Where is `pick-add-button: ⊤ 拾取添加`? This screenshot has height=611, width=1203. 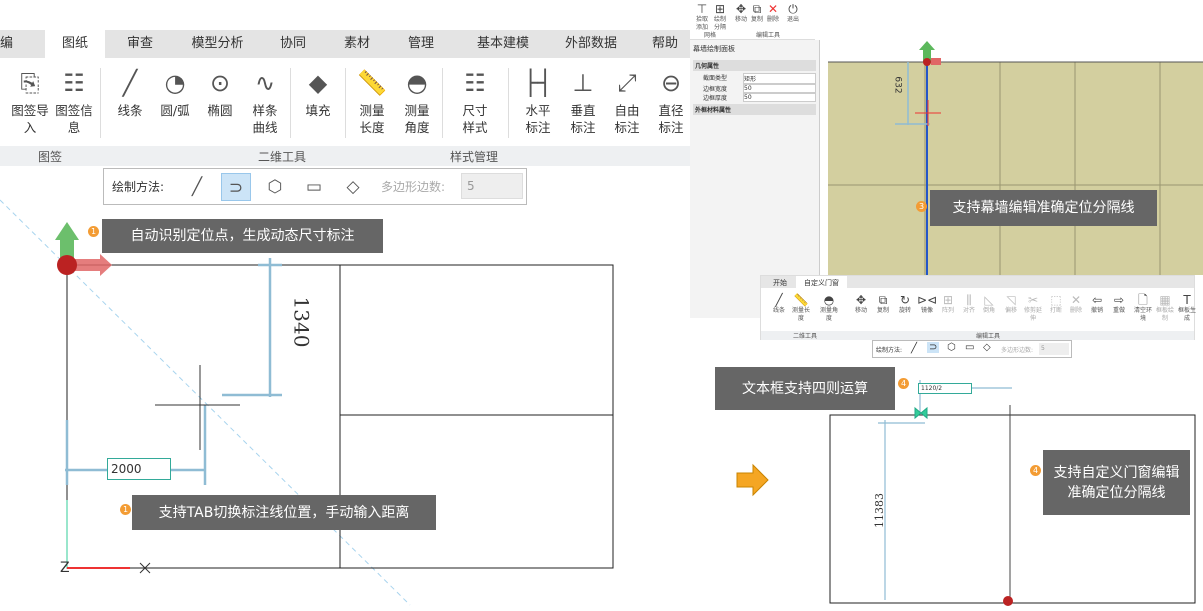
pick-add-button: ⊤ 拾取添加 is located at coordinates (702, 17).